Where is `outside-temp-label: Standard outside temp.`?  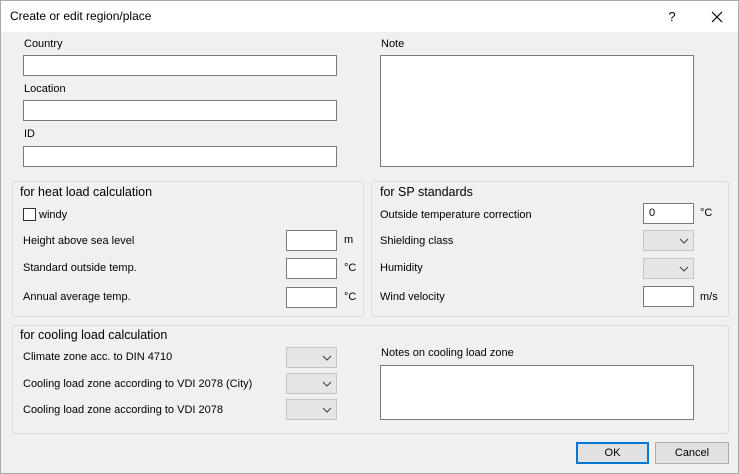
outside-temp-label: Standard outside temp. is located at coordinates (80, 268).